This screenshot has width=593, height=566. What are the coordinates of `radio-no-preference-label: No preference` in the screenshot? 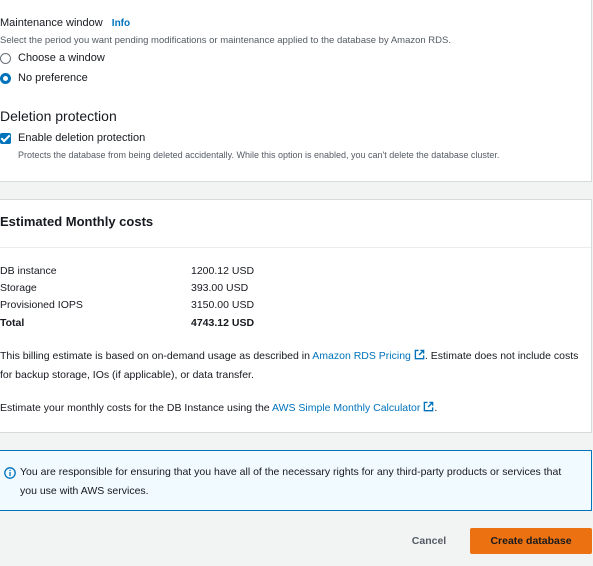 It's located at (53, 78).